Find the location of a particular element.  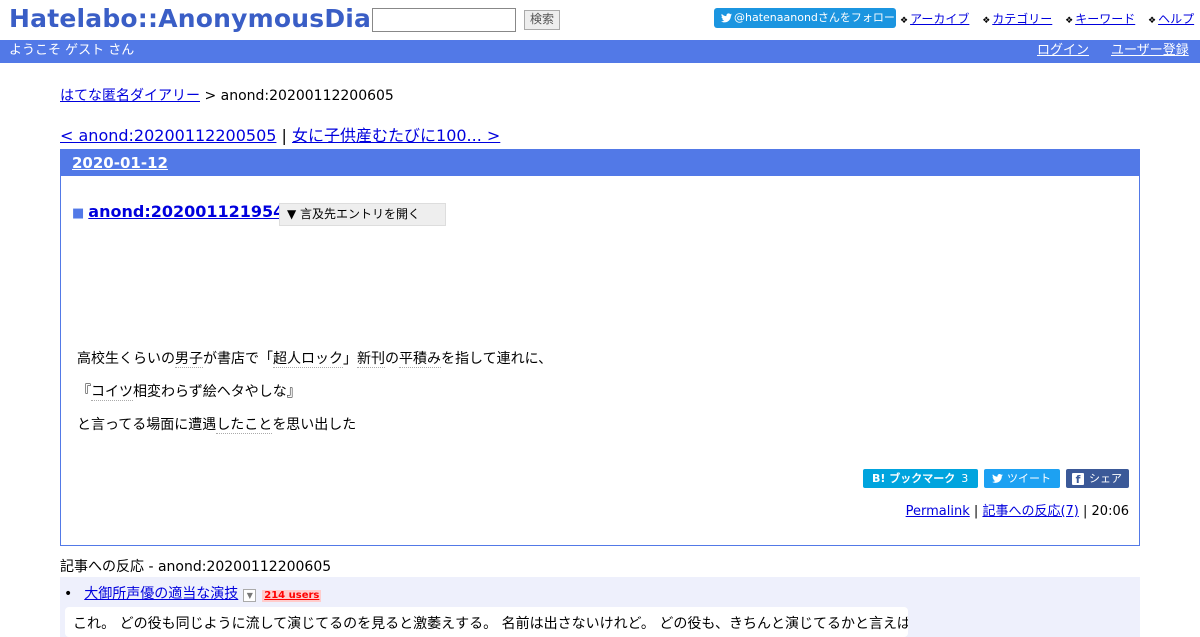

nav-item-archive: ❖ アーカイブ is located at coordinates (934, 19).